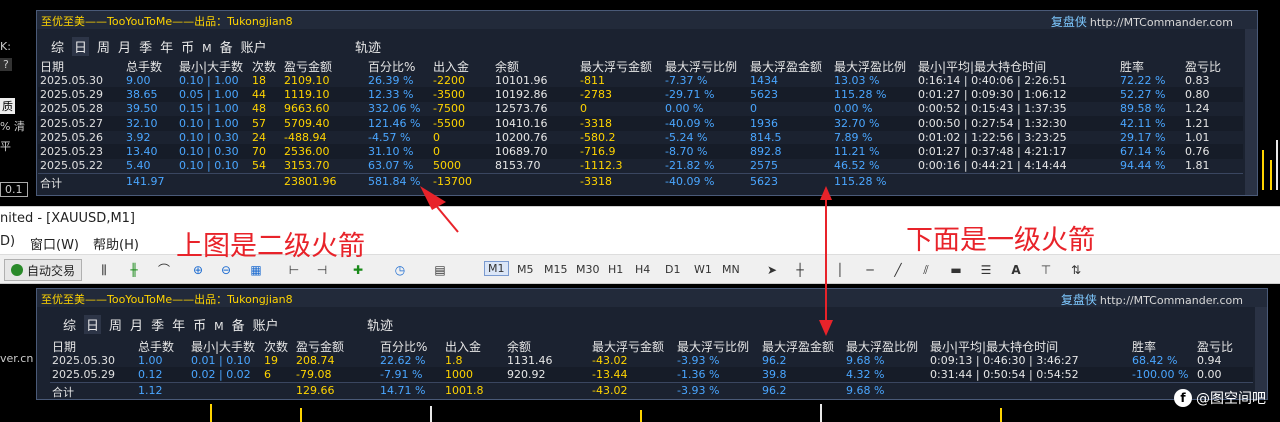 The width and height of the screenshot is (1280, 422). I want to click on timeframe-mn: MN, so click(731, 269).